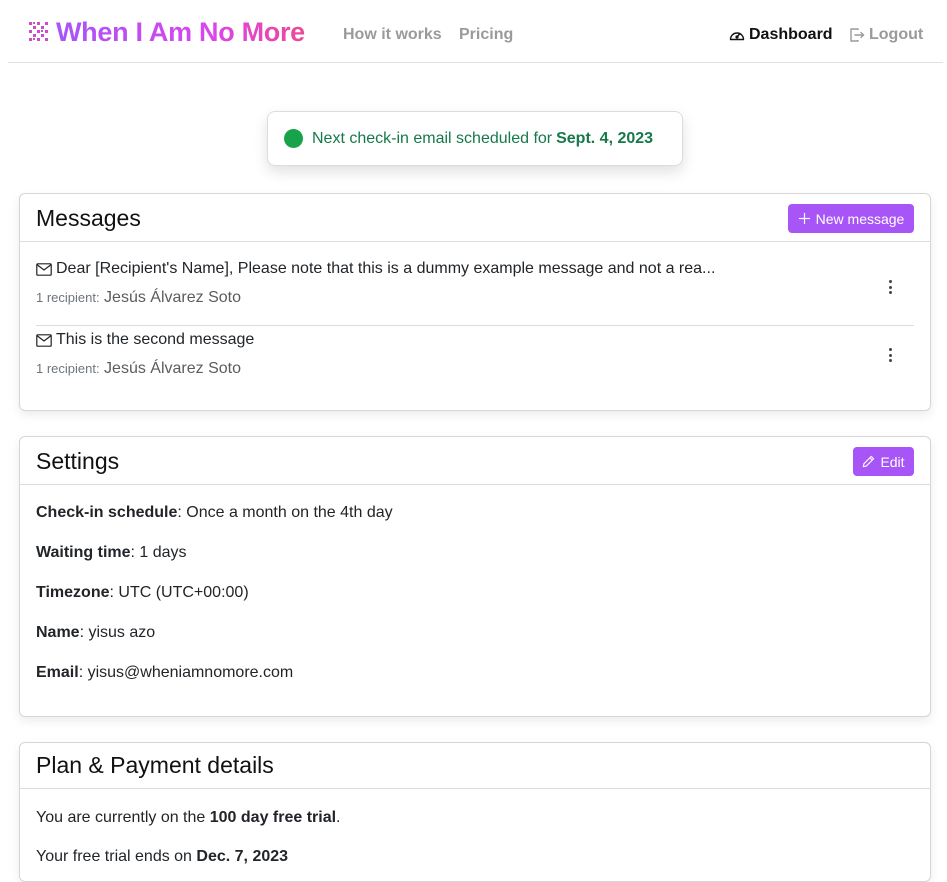 The height and width of the screenshot is (882, 947). I want to click on messages-title: Messages, so click(88, 218).